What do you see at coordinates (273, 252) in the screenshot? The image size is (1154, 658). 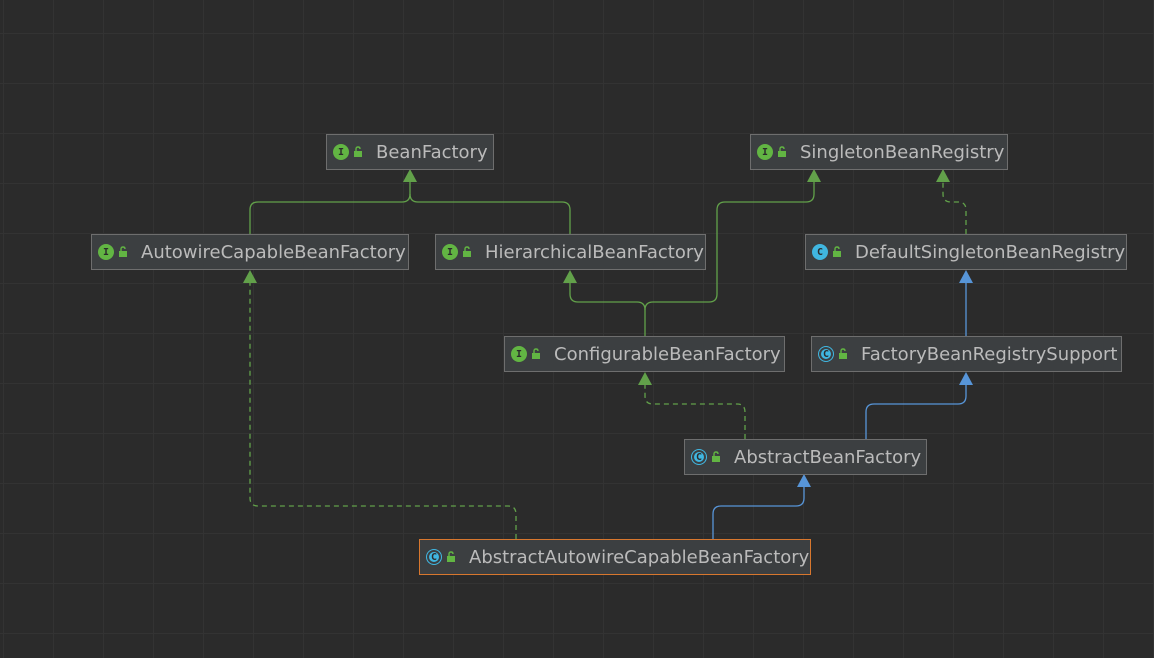 I see `node-label: AutowireCapableBeanFactory` at bounding box center [273, 252].